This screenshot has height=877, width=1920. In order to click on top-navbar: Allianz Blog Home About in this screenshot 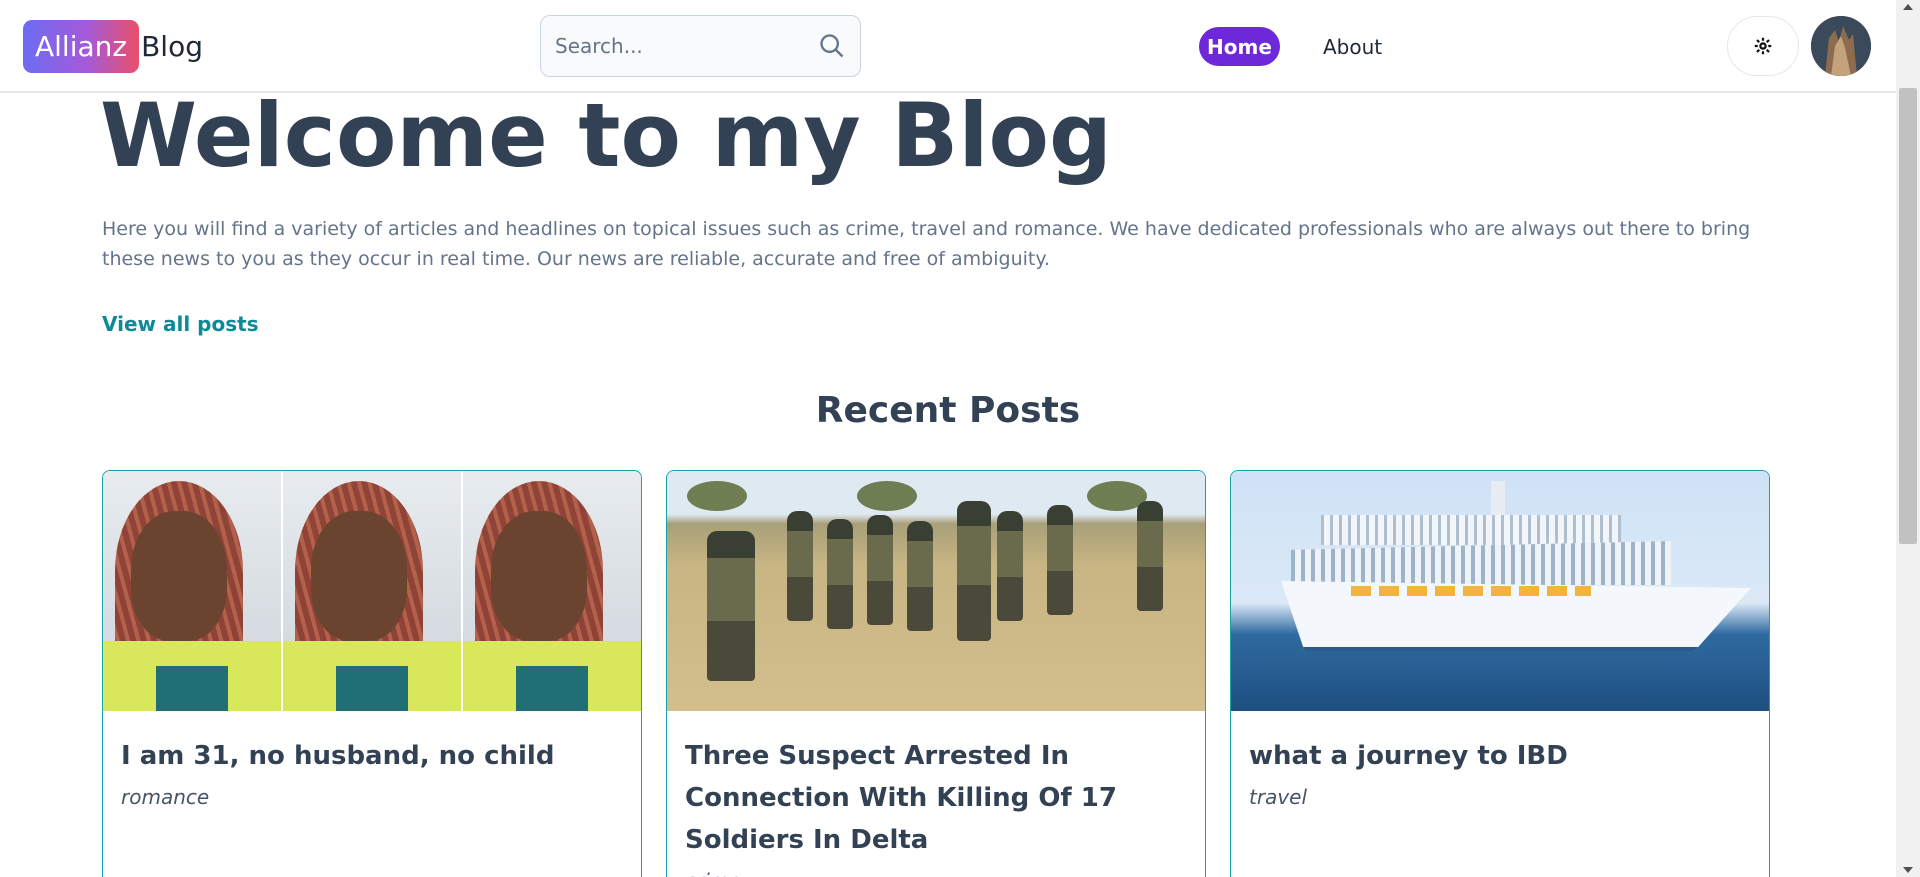, I will do `click(948, 46)`.